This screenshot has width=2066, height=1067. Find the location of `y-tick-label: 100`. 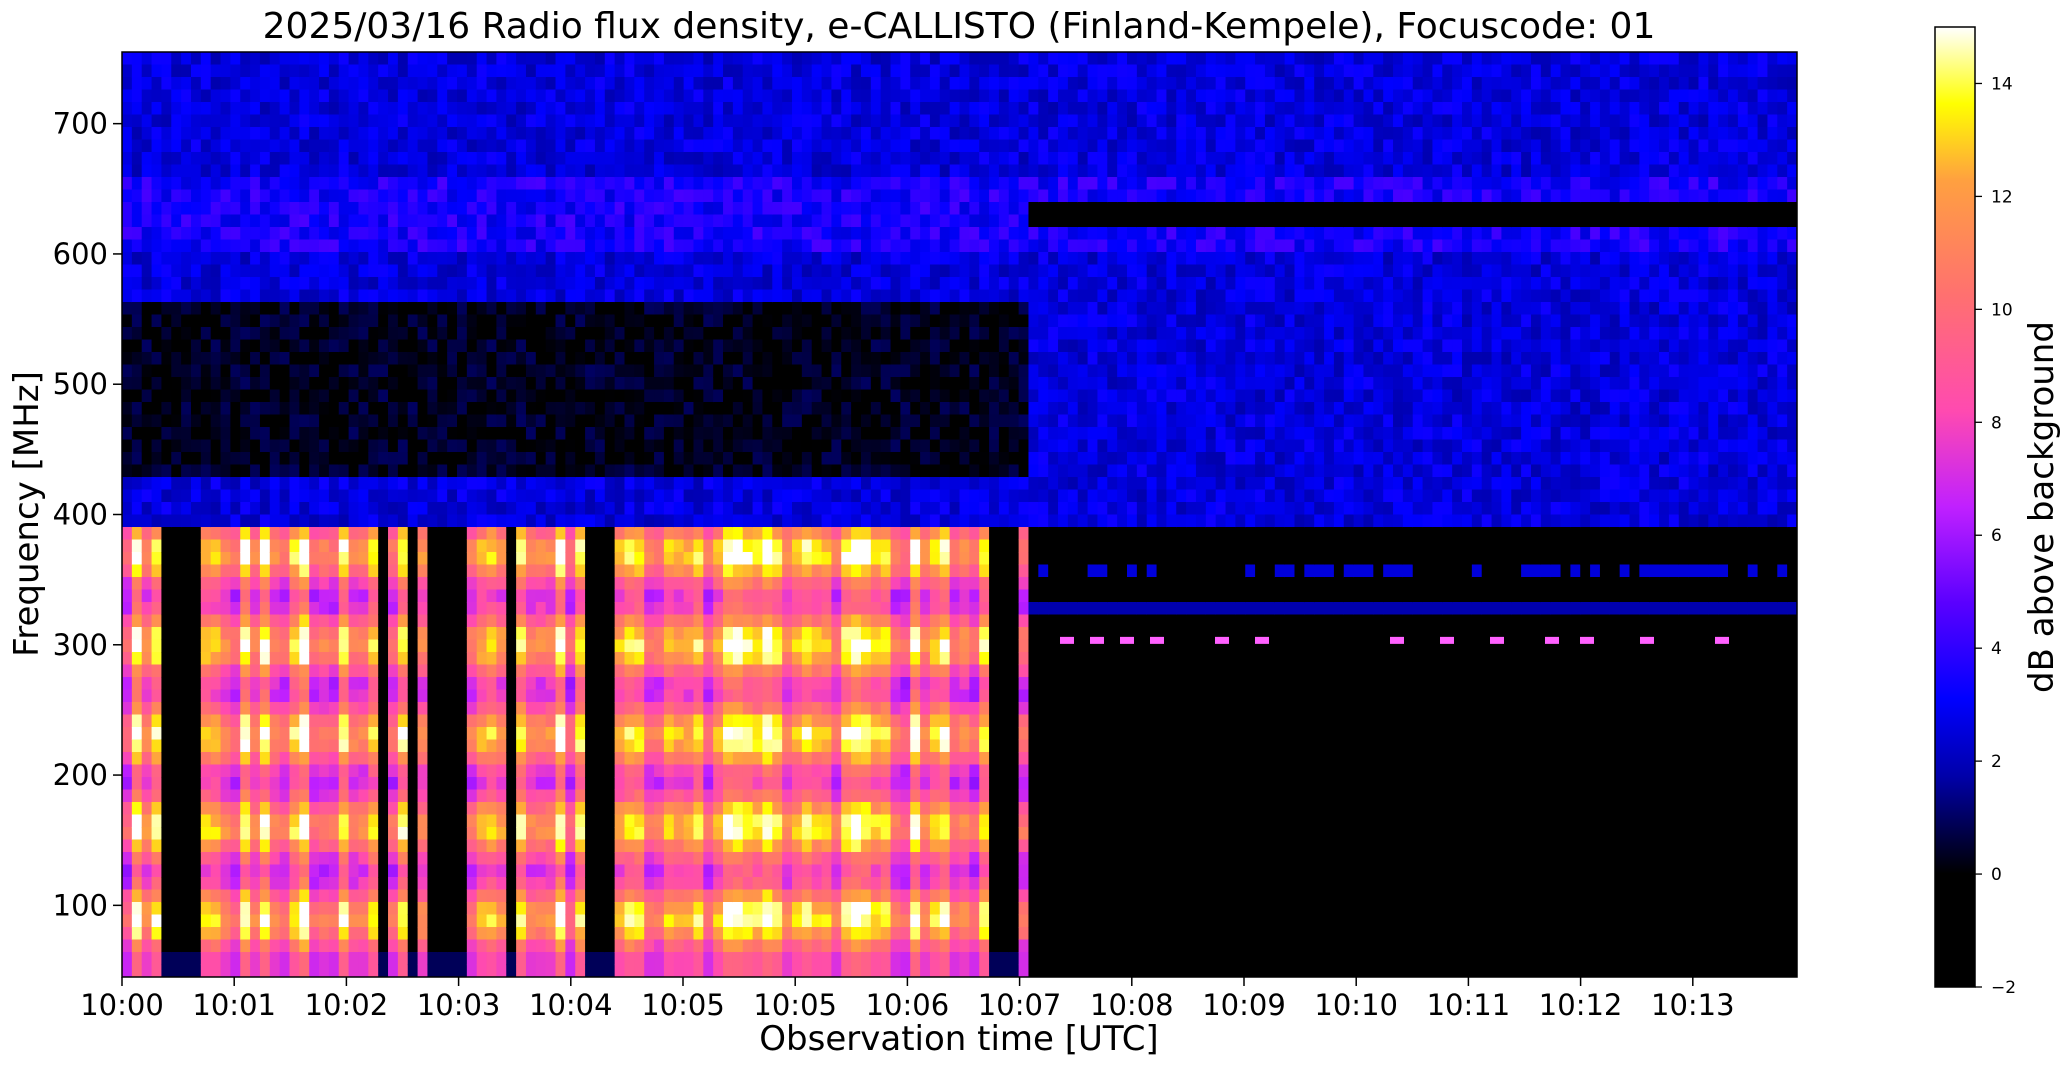

y-tick-label: 100 is located at coordinates (80, 905).